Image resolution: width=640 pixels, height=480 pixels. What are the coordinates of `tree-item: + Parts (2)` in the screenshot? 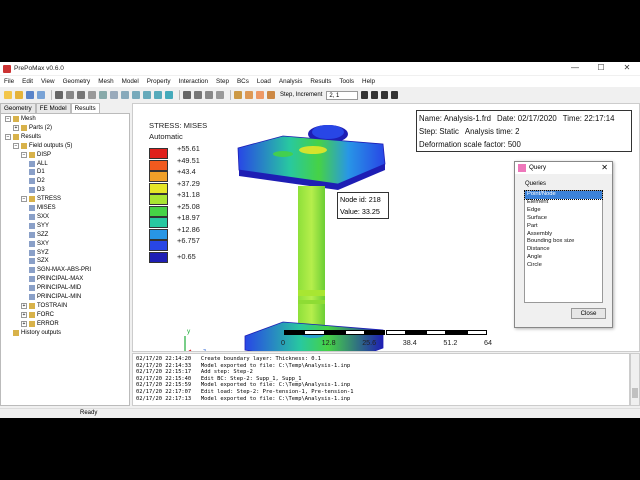 It's located at (32, 128).